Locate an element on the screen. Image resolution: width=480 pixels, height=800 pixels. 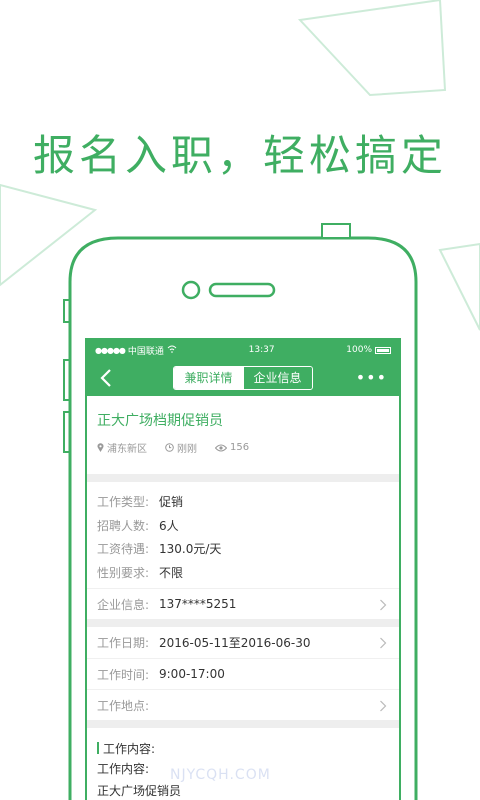
tab-company-info: 企业信息 is located at coordinates (277, 378).